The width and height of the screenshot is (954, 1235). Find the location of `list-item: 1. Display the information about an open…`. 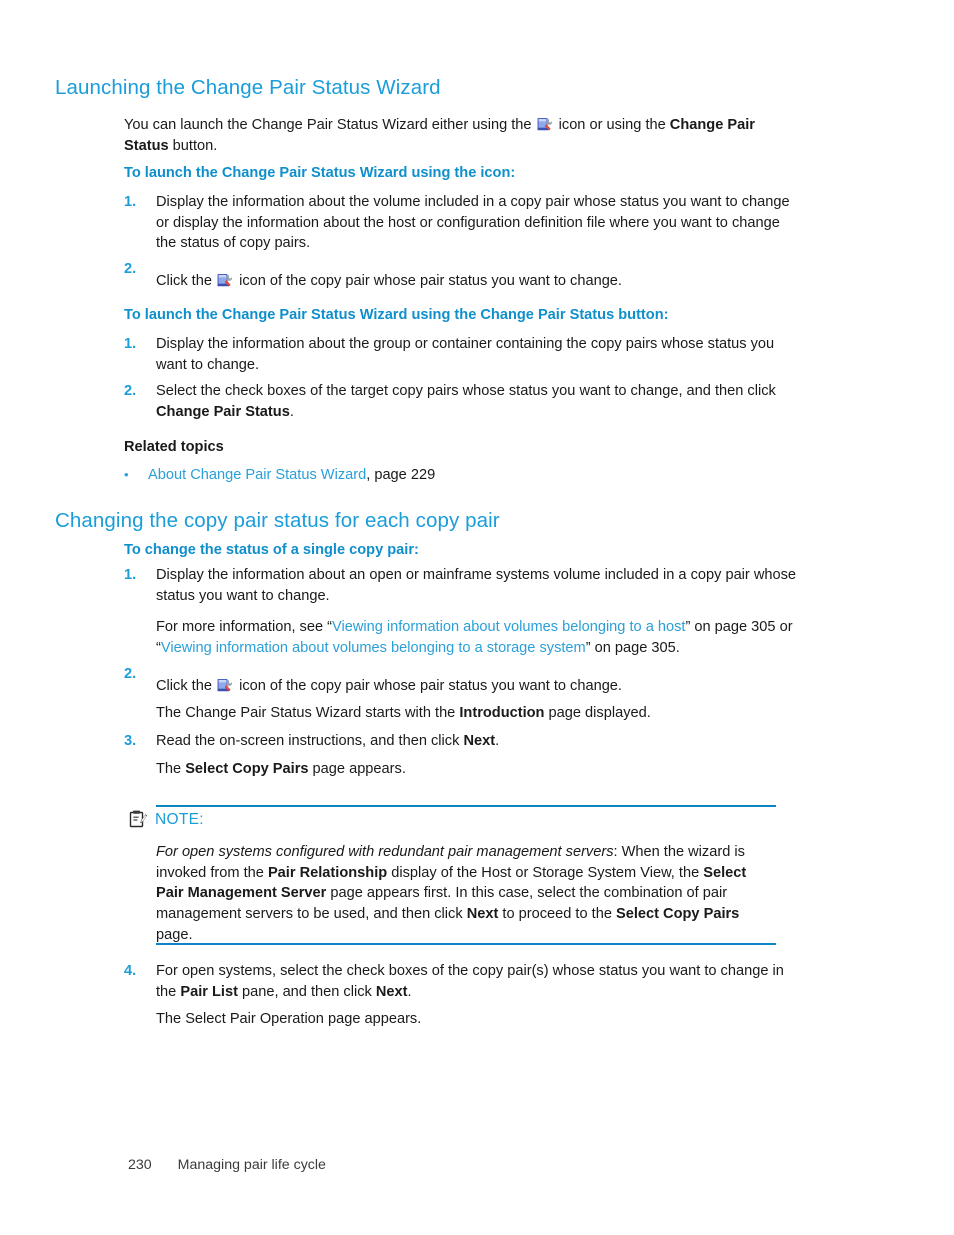

list-item: 1. Display the information about an open… is located at coordinates (464, 585).